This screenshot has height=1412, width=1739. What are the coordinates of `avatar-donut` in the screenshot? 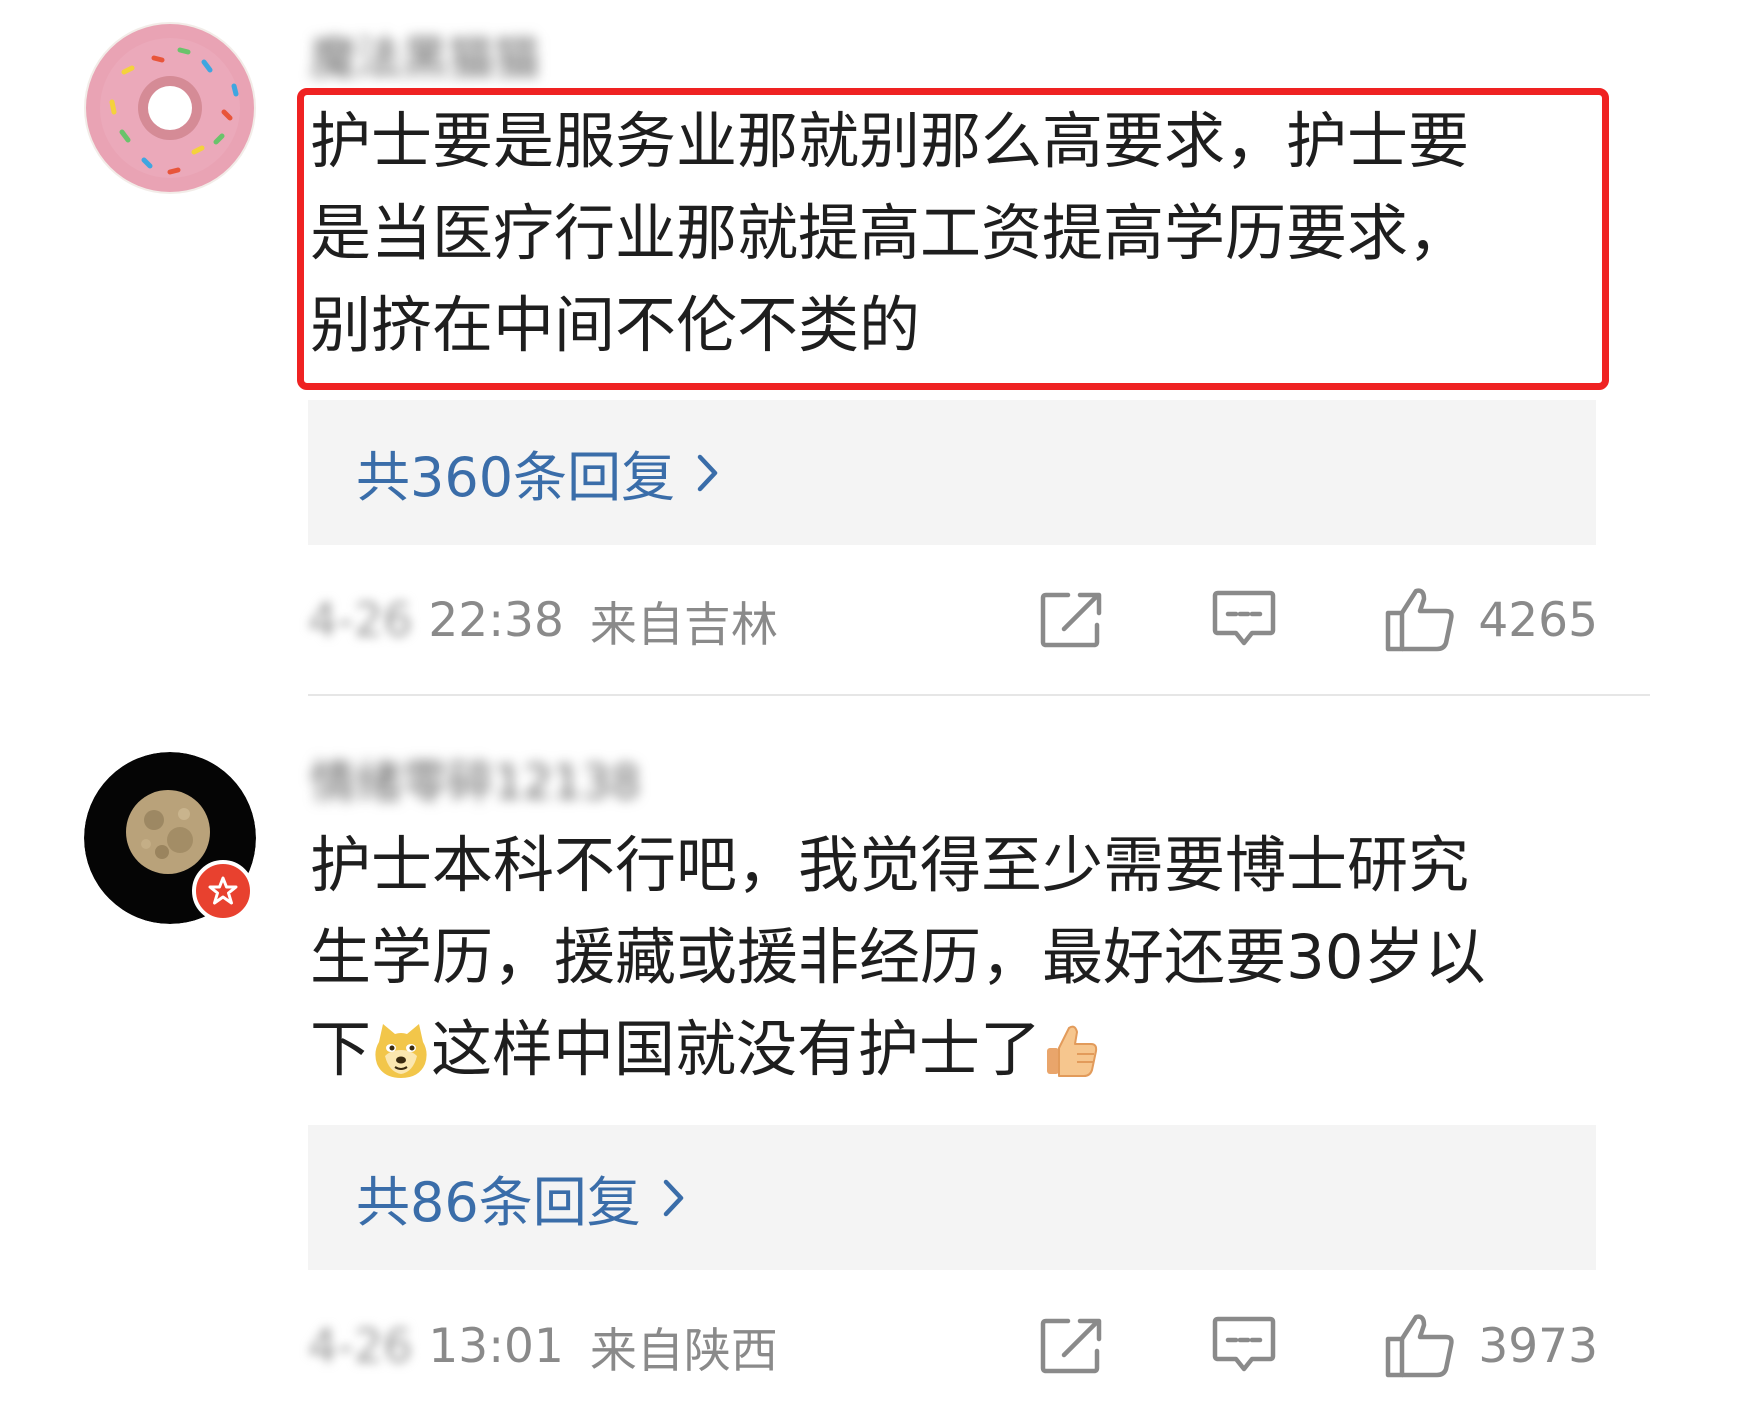 It's located at (170, 108).